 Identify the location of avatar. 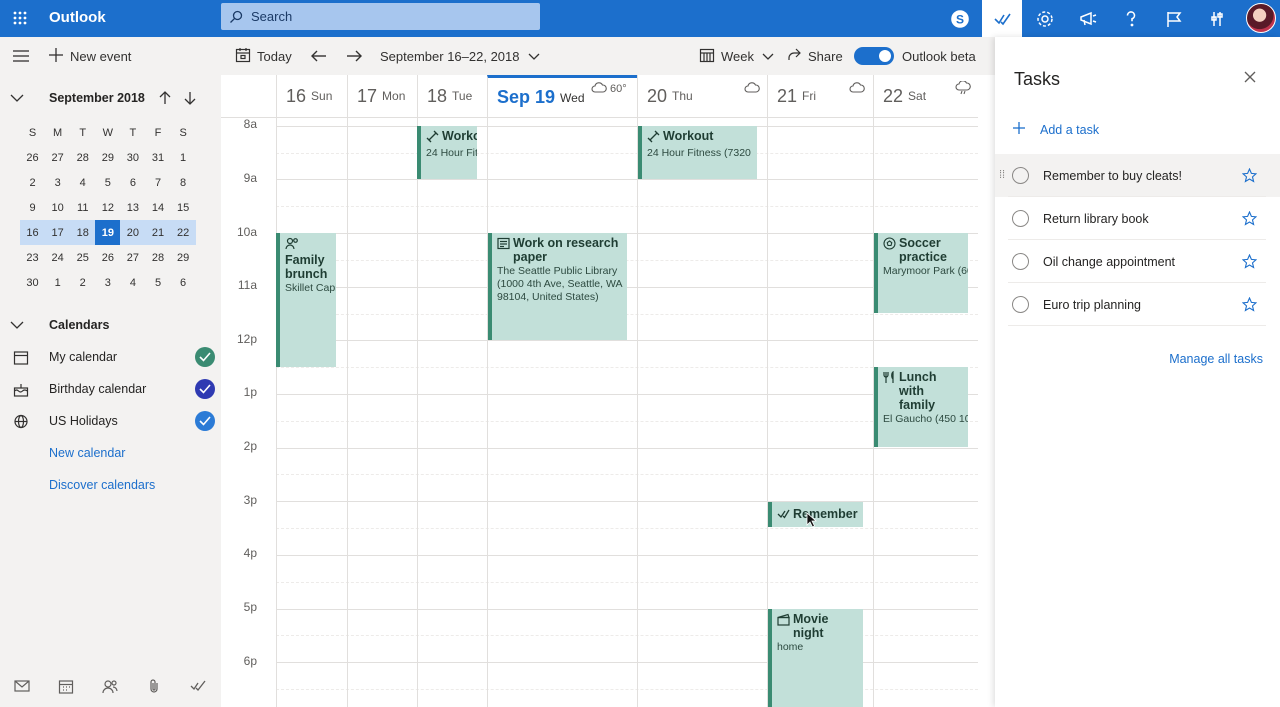
(1261, 18).